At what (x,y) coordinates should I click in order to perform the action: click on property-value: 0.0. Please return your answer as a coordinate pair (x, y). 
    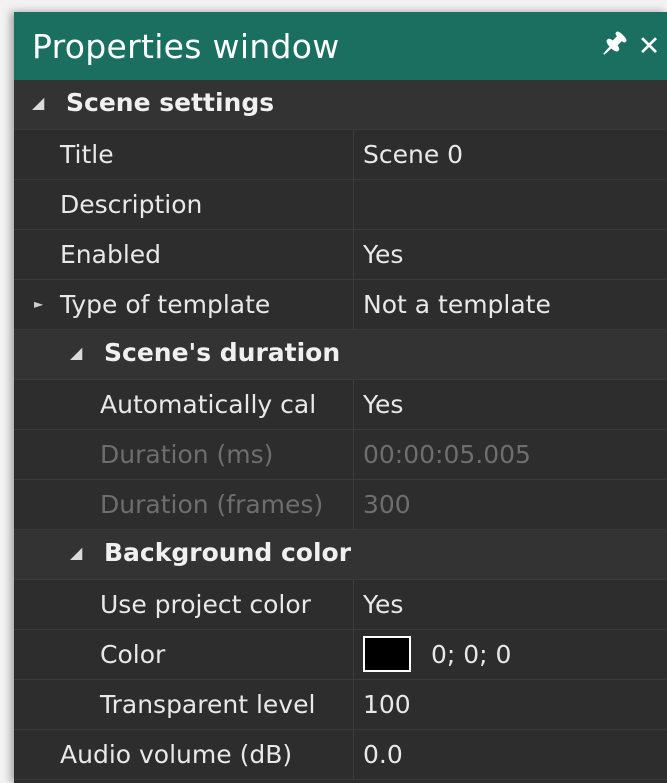
    Looking at the image, I should click on (510, 754).